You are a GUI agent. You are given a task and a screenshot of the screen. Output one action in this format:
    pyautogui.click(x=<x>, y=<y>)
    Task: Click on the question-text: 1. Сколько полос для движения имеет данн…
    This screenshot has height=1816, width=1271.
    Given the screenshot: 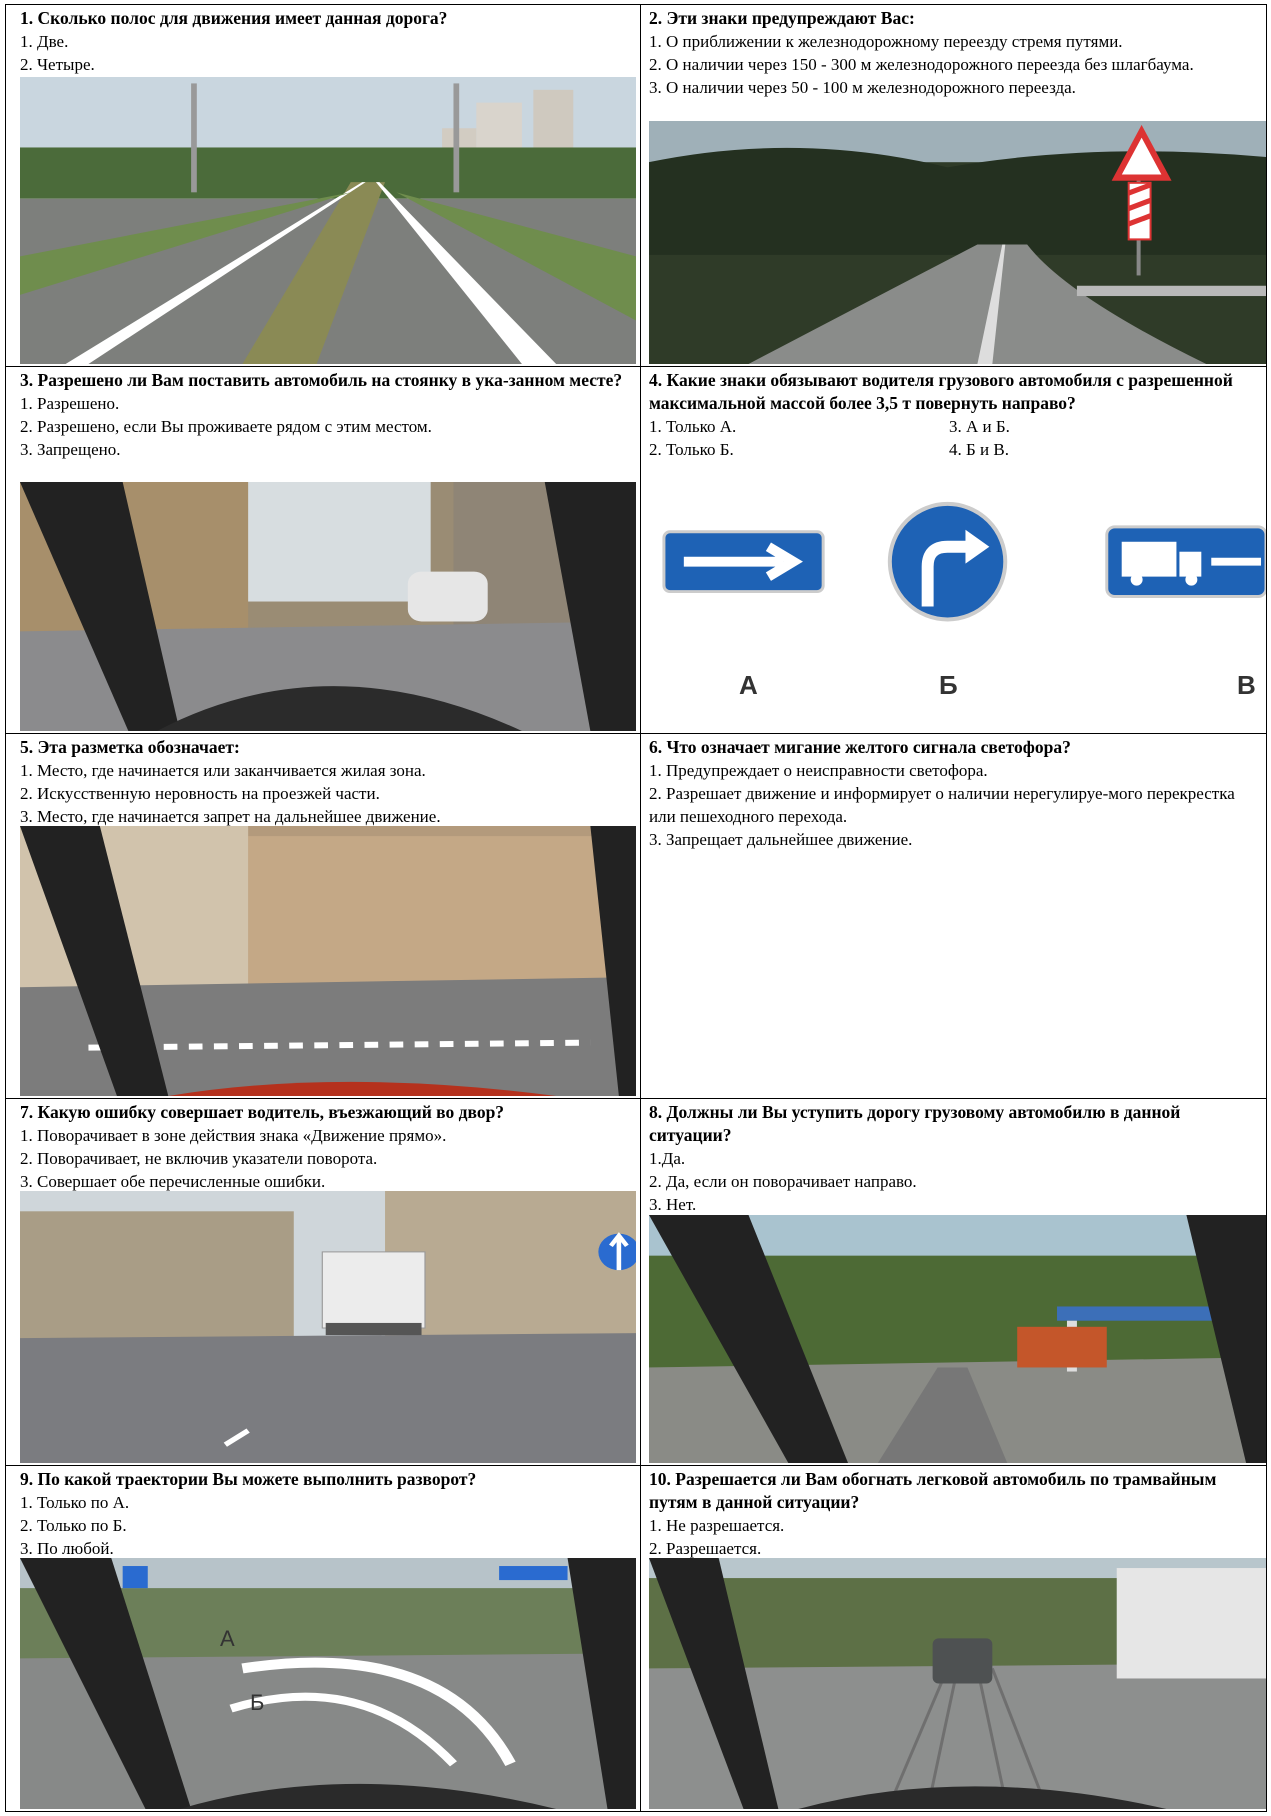 What is the action you would take?
    pyautogui.click(x=234, y=18)
    